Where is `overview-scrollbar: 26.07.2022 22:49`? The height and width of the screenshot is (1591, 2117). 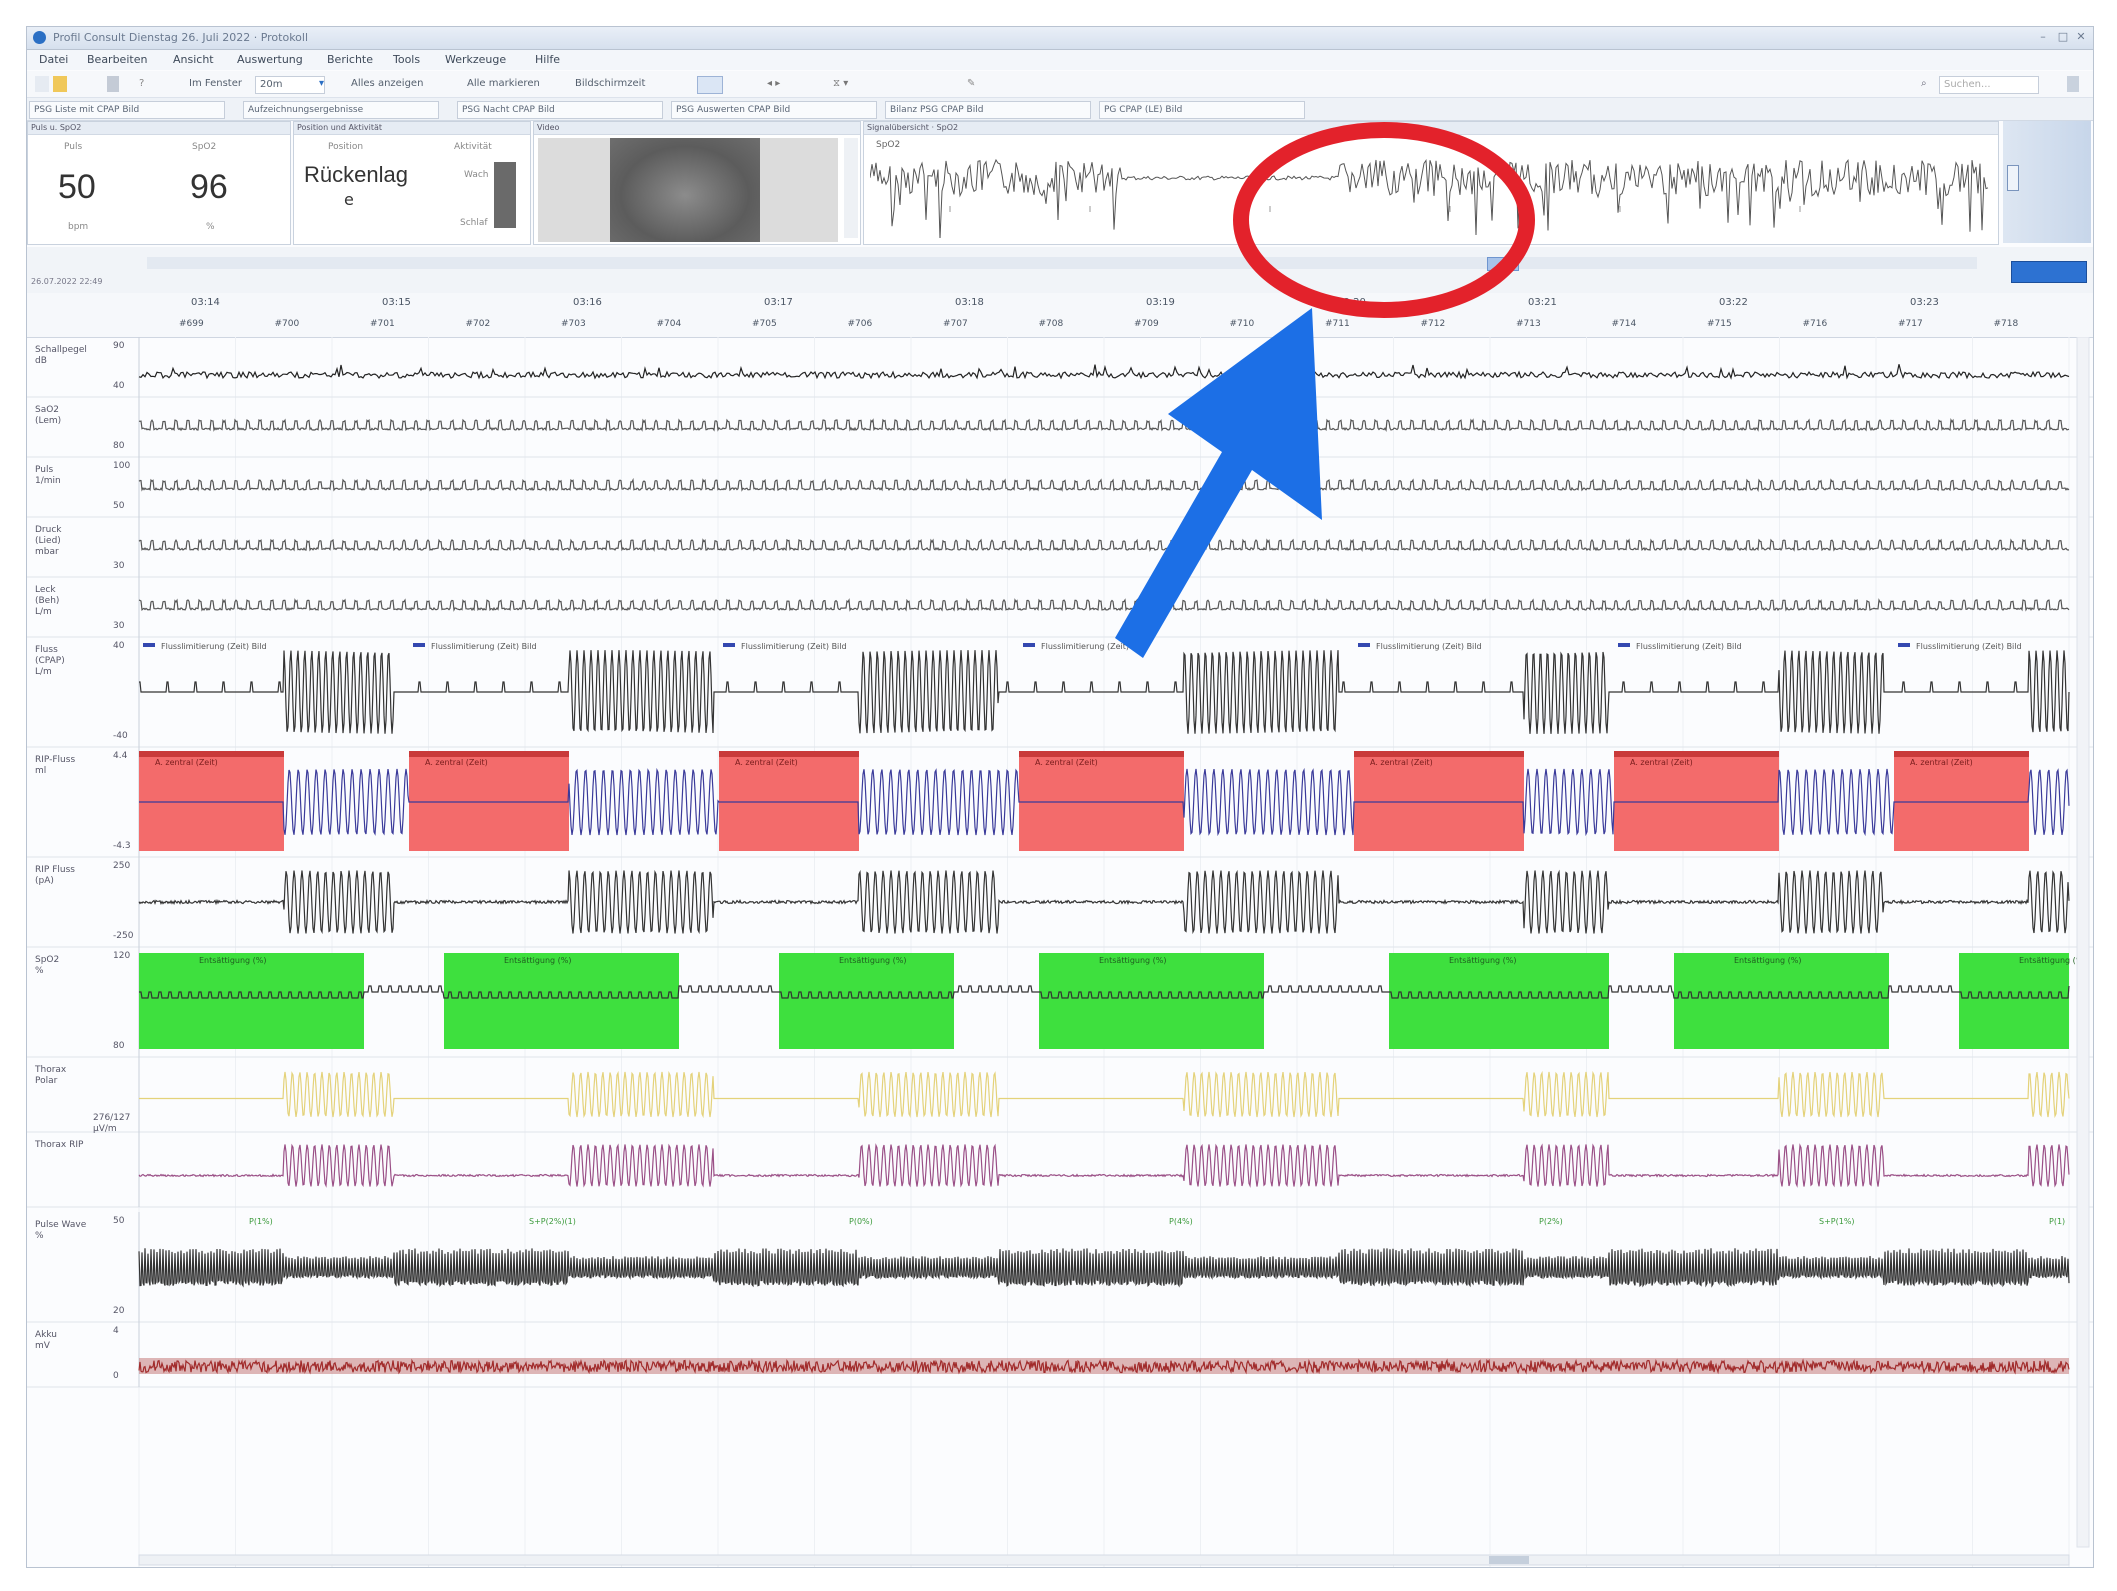 overview-scrollbar: 26.07.2022 22:49 is located at coordinates (1060, 270).